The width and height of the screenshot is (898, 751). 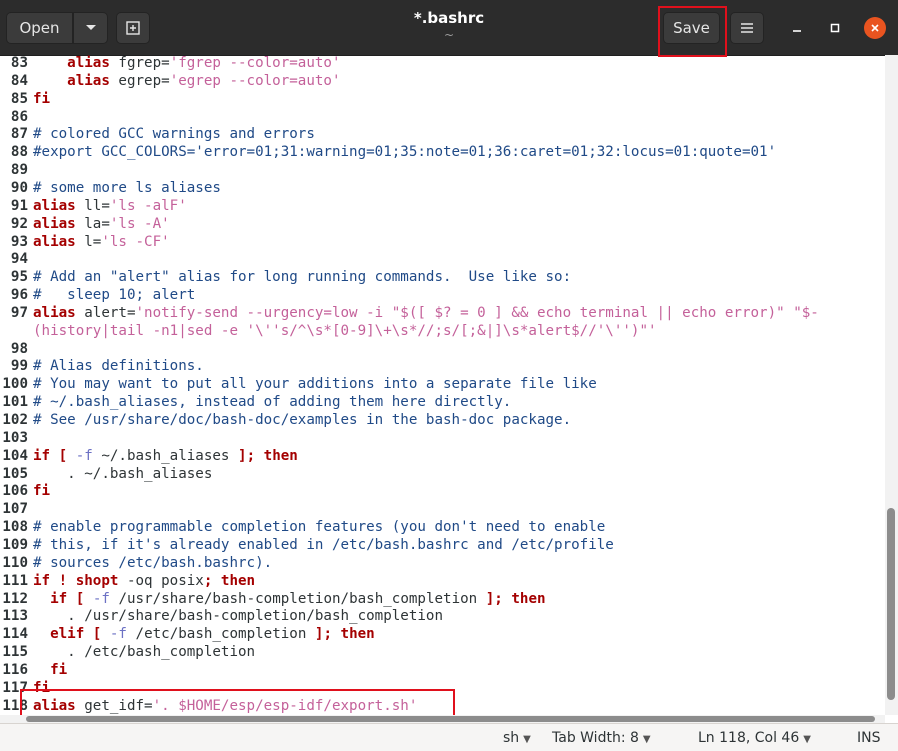 What do you see at coordinates (114, 705) in the screenshot?
I see `code-token: get_idf=` at bounding box center [114, 705].